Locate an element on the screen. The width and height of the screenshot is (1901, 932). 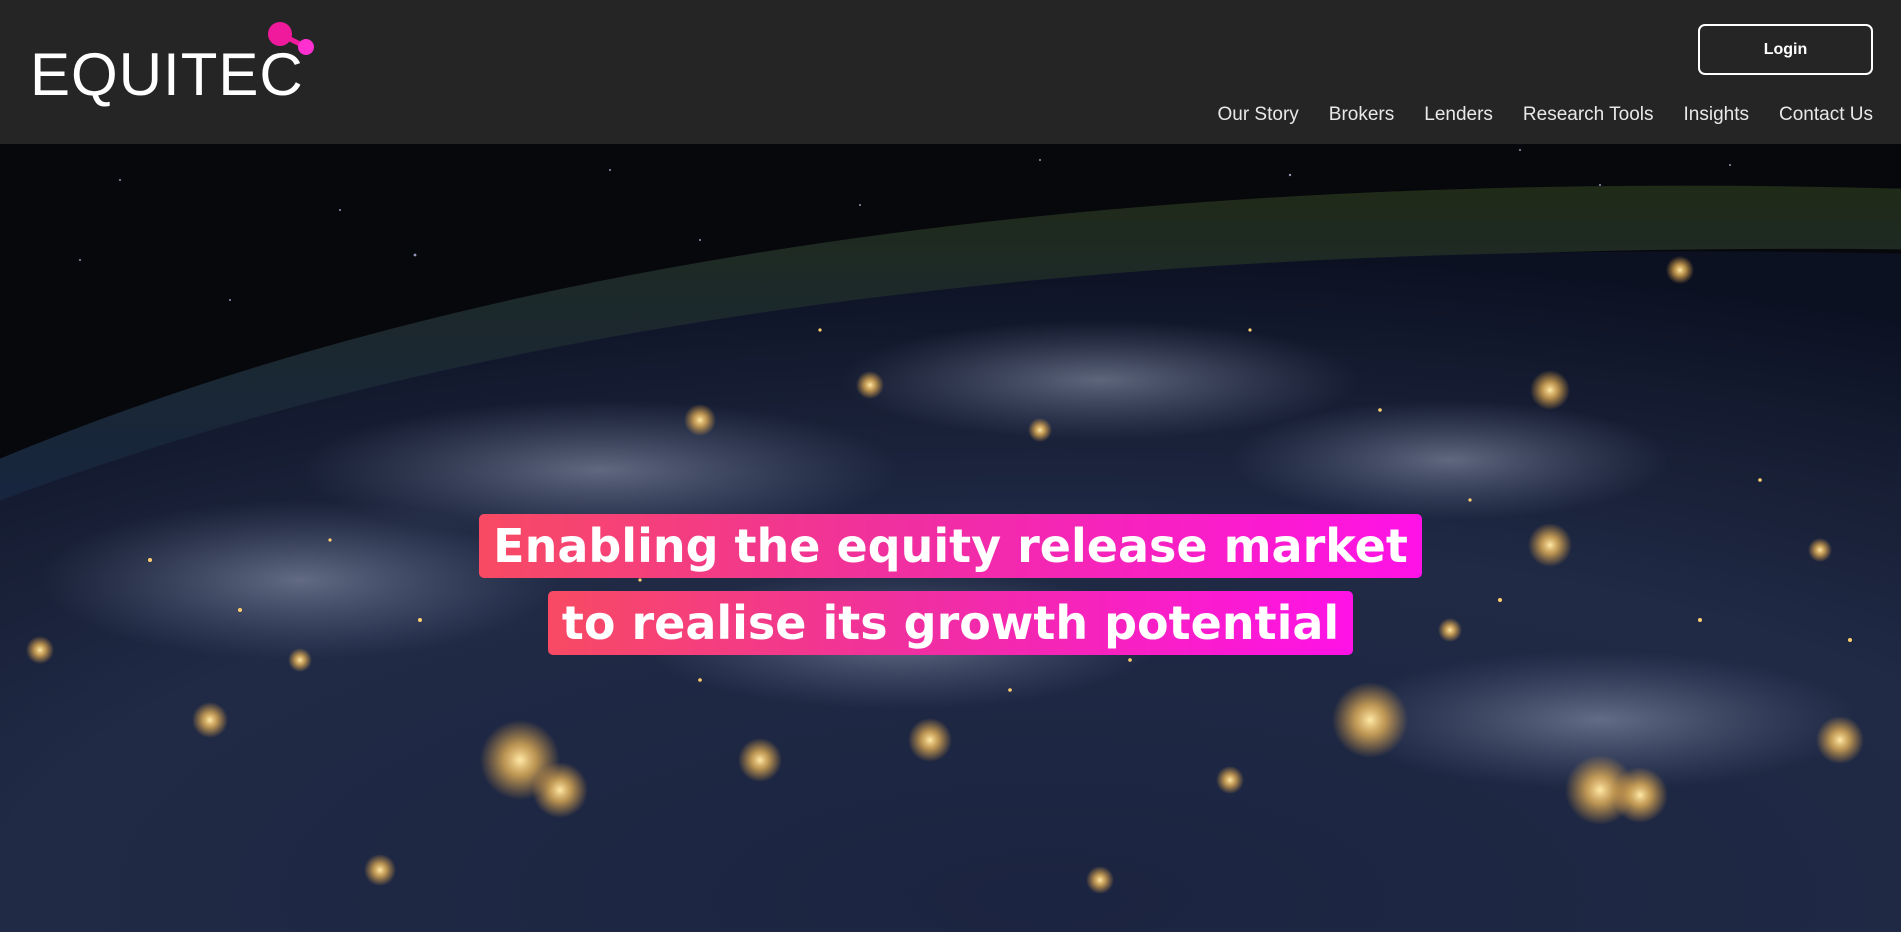
equitec-logo: EQUITEC is located at coordinates (175, 65).